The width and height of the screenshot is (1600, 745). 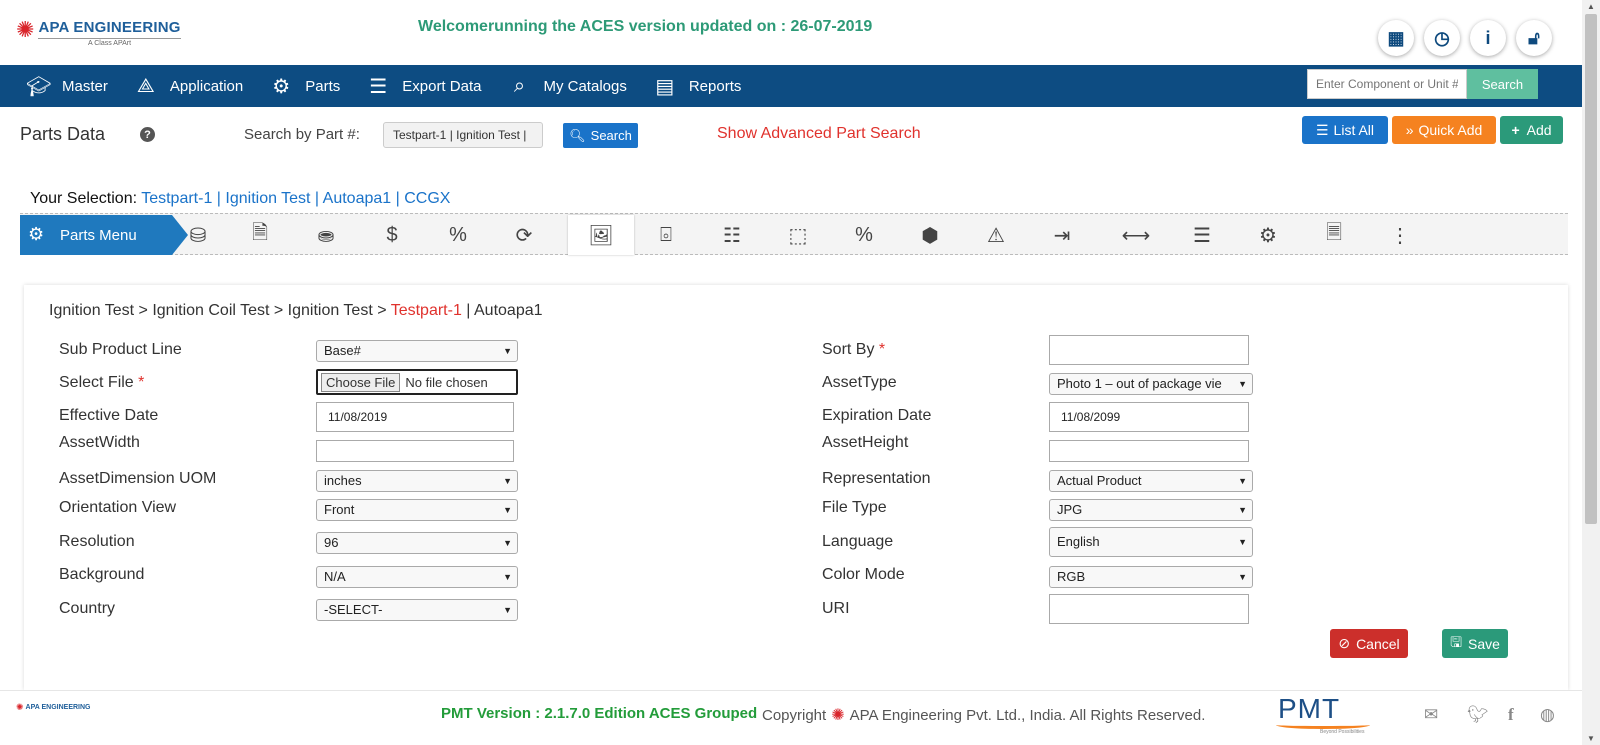 I want to click on parts-menu-button: ⚙ Parts Menu, so click(x=104, y=235).